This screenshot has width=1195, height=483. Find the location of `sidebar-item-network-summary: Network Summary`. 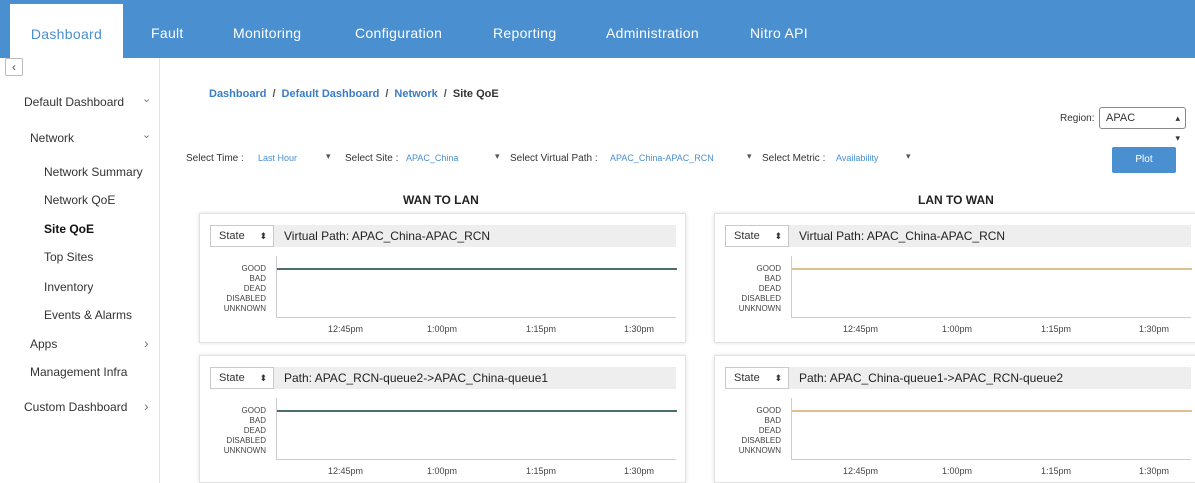

sidebar-item-network-summary: Network Summary is located at coordinates (93, 172).